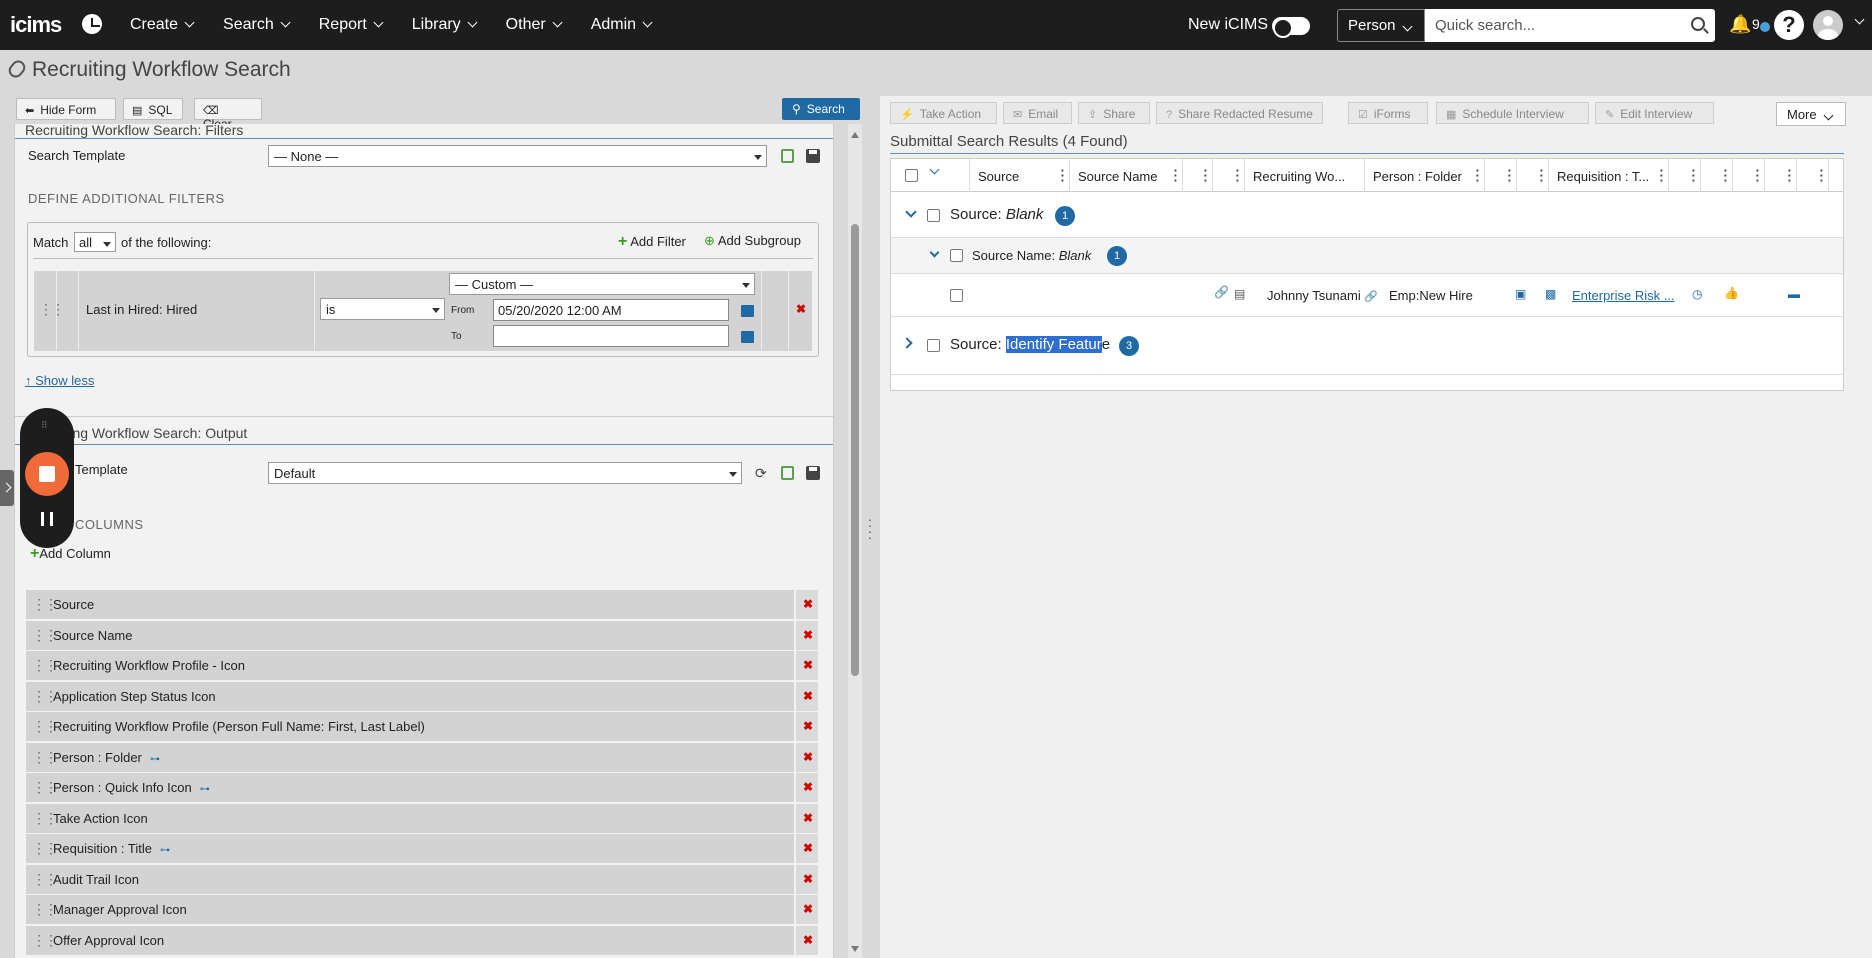 This screenshot has height=958, width=1872. What do you see at coordinates (351, 25) in the screenshot?
I see `menu-report: Report` at bounding box center [351, 25].